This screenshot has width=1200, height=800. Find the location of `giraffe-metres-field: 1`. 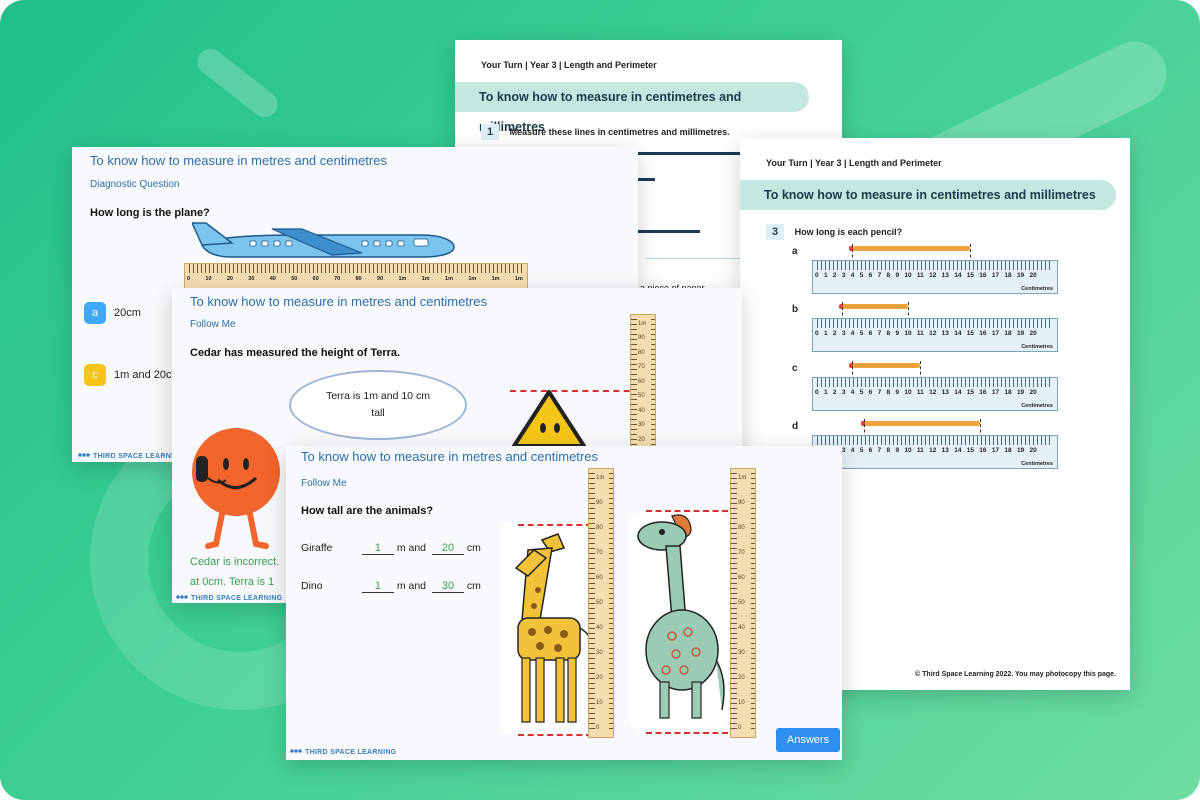

giraffe-metres-field: 1 is located at coordinates (377, 548).